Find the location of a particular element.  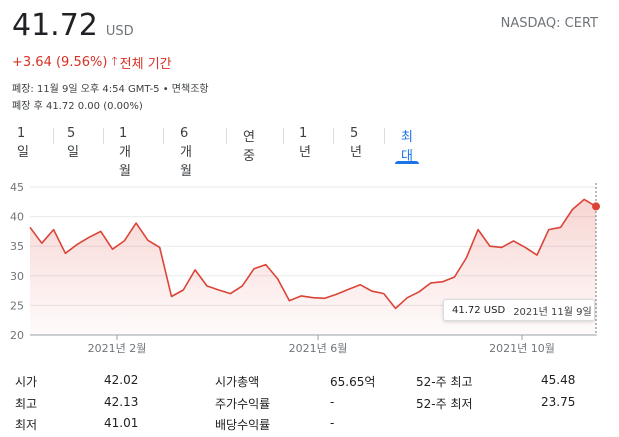

x-tick-label: 2021년 10월 is located at coordinates (522, 348).